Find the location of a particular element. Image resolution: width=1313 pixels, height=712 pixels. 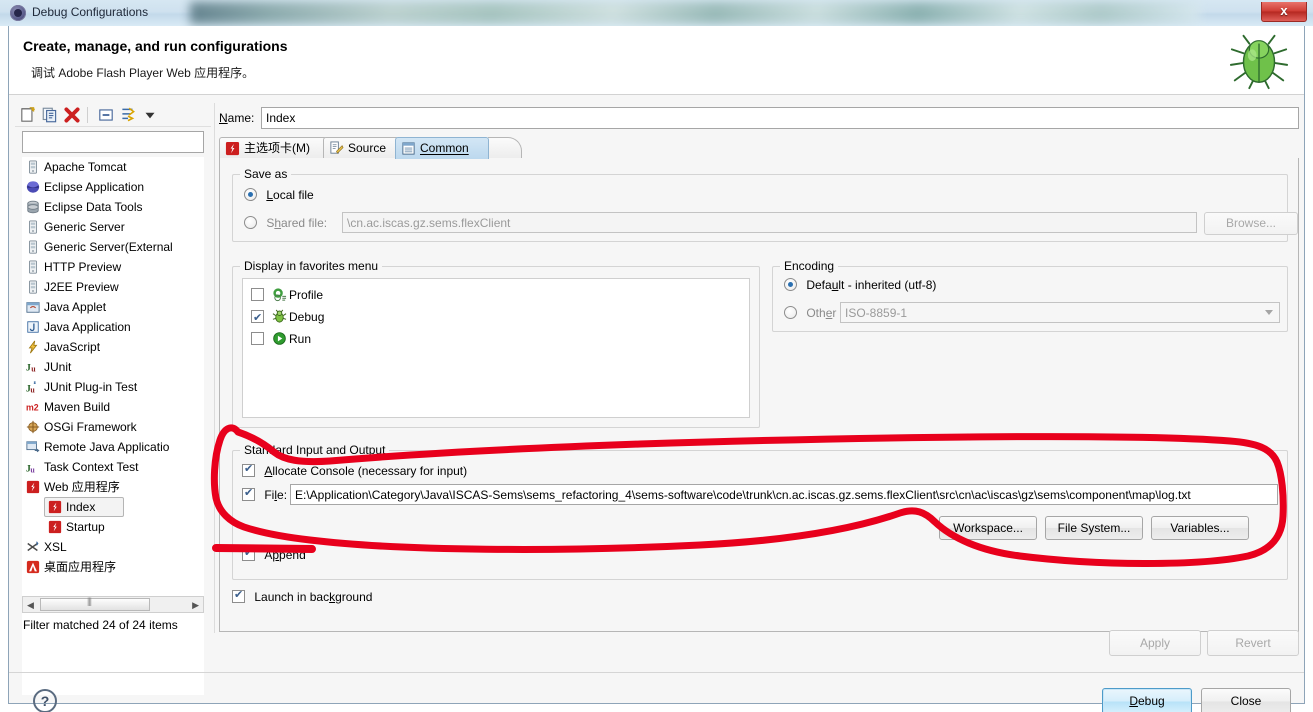

tree-item-osgi-framework: OSGi Framework is located at coordinates (113, 427).